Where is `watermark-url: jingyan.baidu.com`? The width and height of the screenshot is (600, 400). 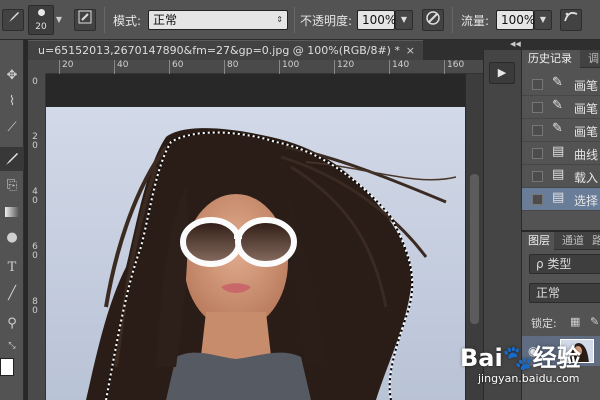
watermark-url: jingyan.baidu.com is located at coordinates (529, 378).